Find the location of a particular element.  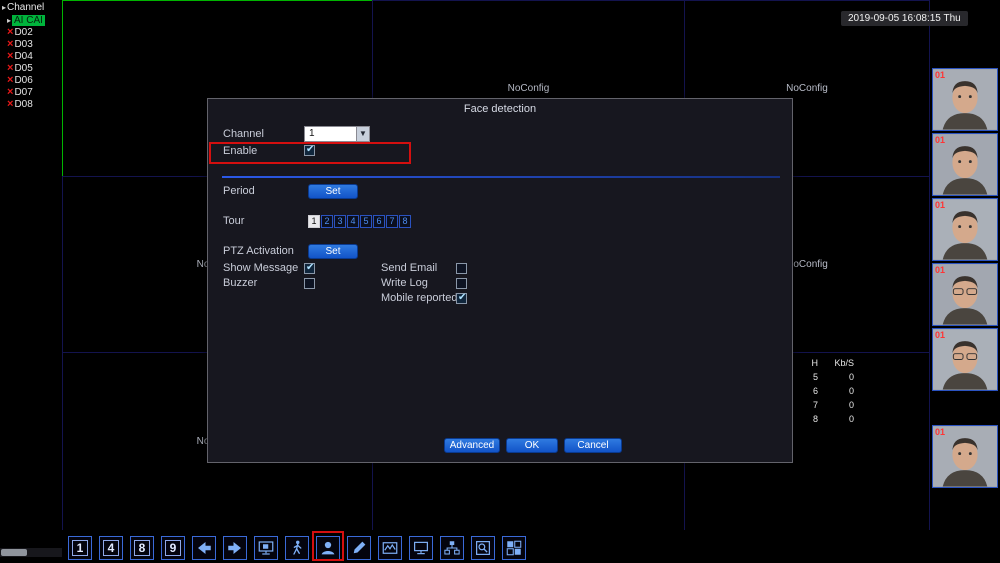

screen-play-icon is located at coordinates (266, 548).